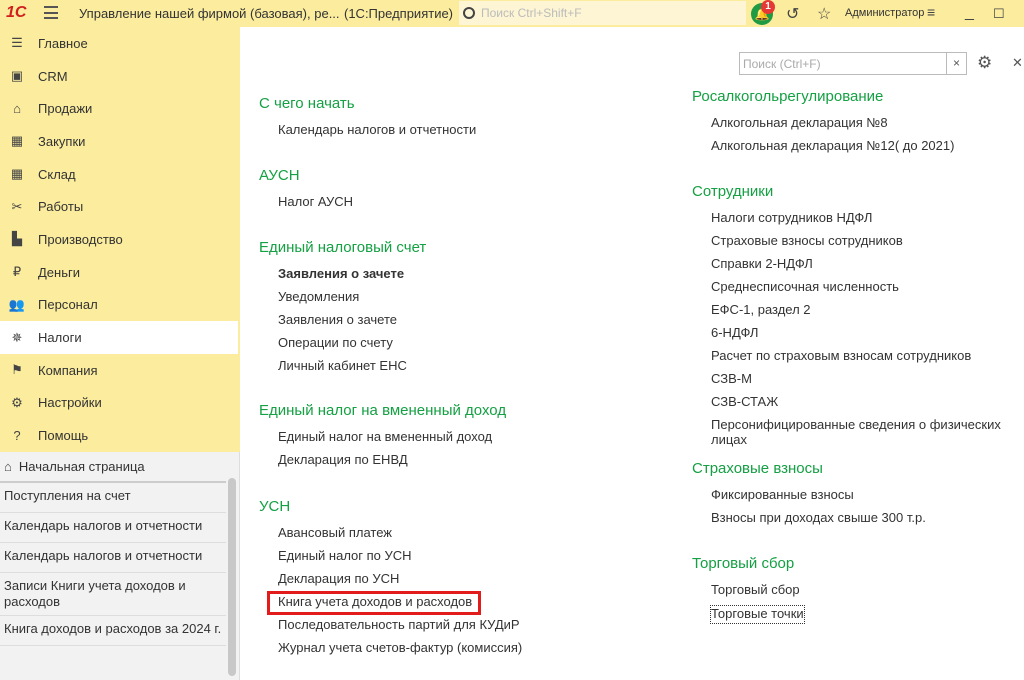 The width and height of the screenshot is (1024, 680). I want to click on home-icon: ⌂, so click(8, 466).